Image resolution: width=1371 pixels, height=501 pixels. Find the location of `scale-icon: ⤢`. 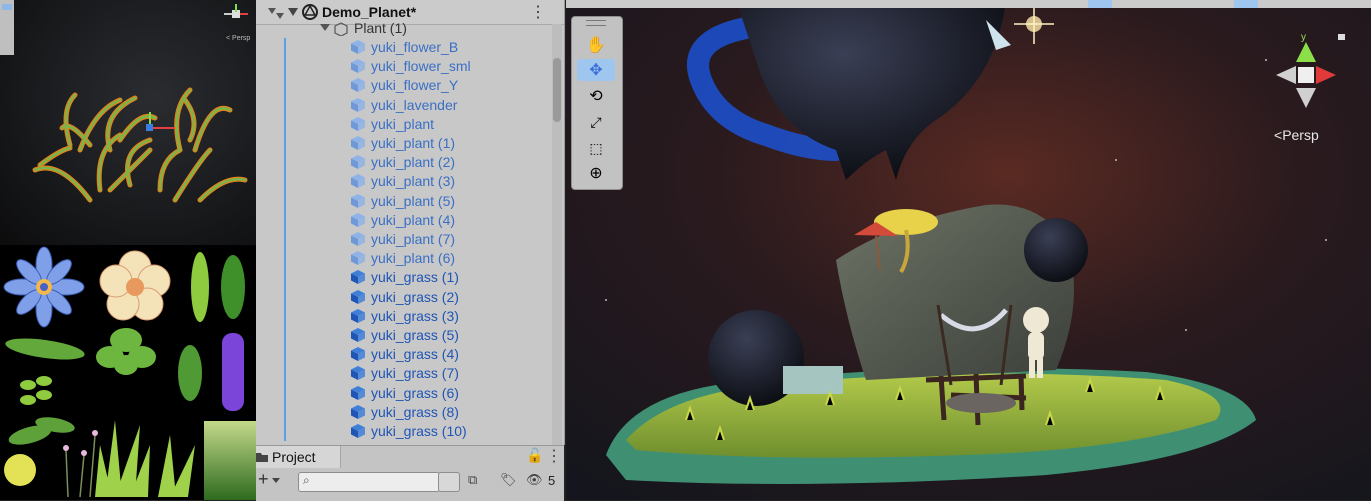

scale-icon: ⤢ is located at coordinates (596, 121).